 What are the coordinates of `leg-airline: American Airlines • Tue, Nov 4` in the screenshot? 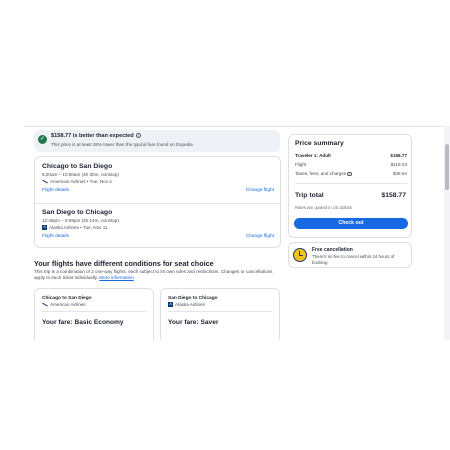 It's located at (158, 181).